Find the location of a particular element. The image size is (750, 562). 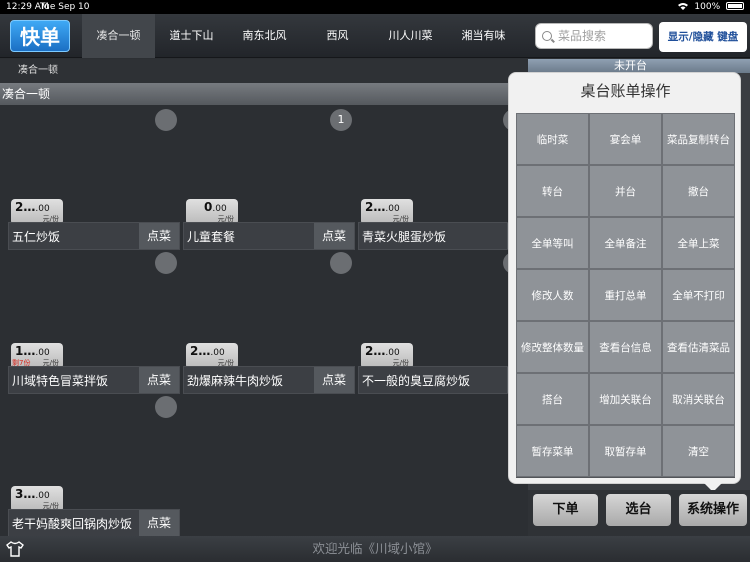

category-tabs: 凑合一顿 道士下山 南东北风 西风 川人川菜 湘当有味 is located at coordinates (301, 36).